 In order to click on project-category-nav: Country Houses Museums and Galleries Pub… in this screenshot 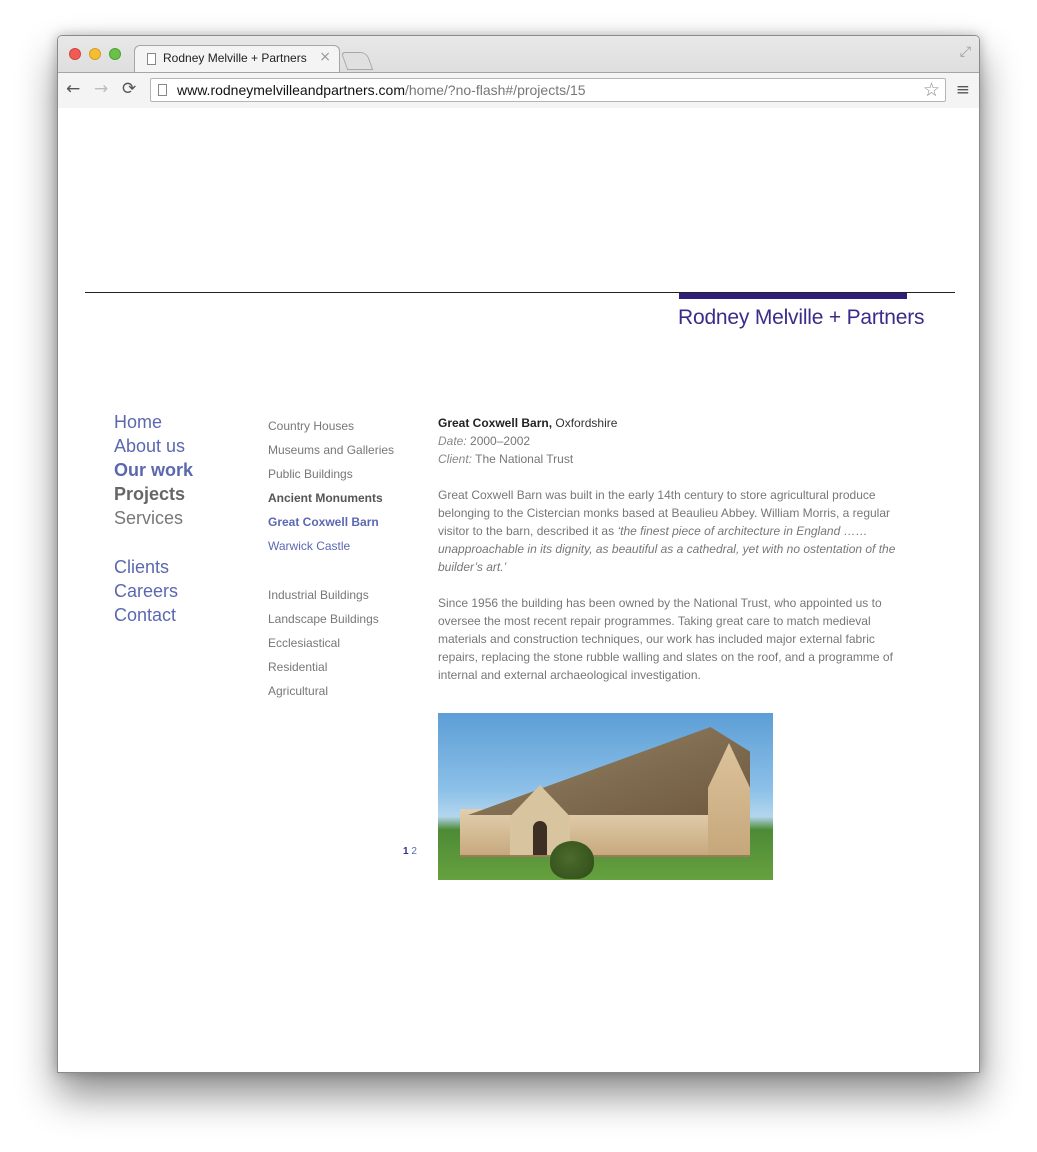, I will do `click(331, 558)`.